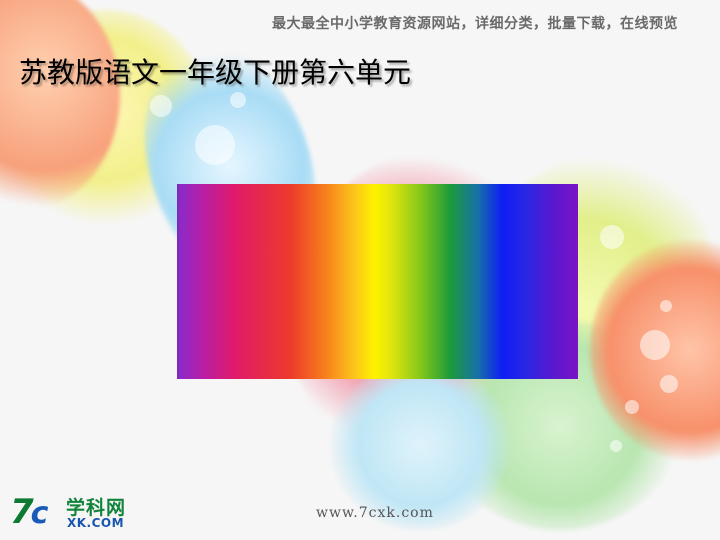 Image resolution: width=720 pixels, height=540 pixels. What do you see at coordinates (29, 512) in the screenshot?
I see `logo-mark-icon: 7c` at bounding box center [29, 512].